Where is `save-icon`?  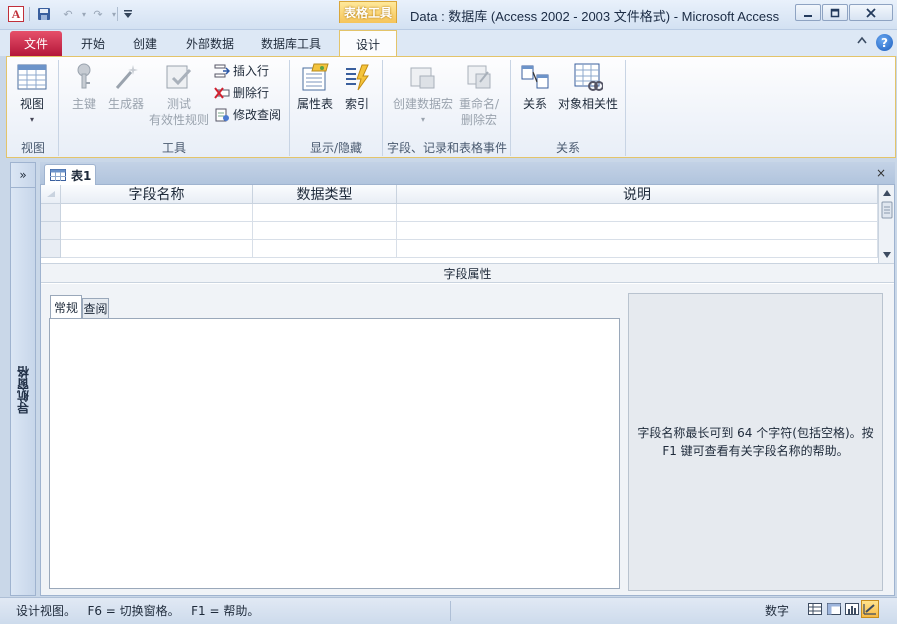
save-icon is located at coordinates (44, 14).